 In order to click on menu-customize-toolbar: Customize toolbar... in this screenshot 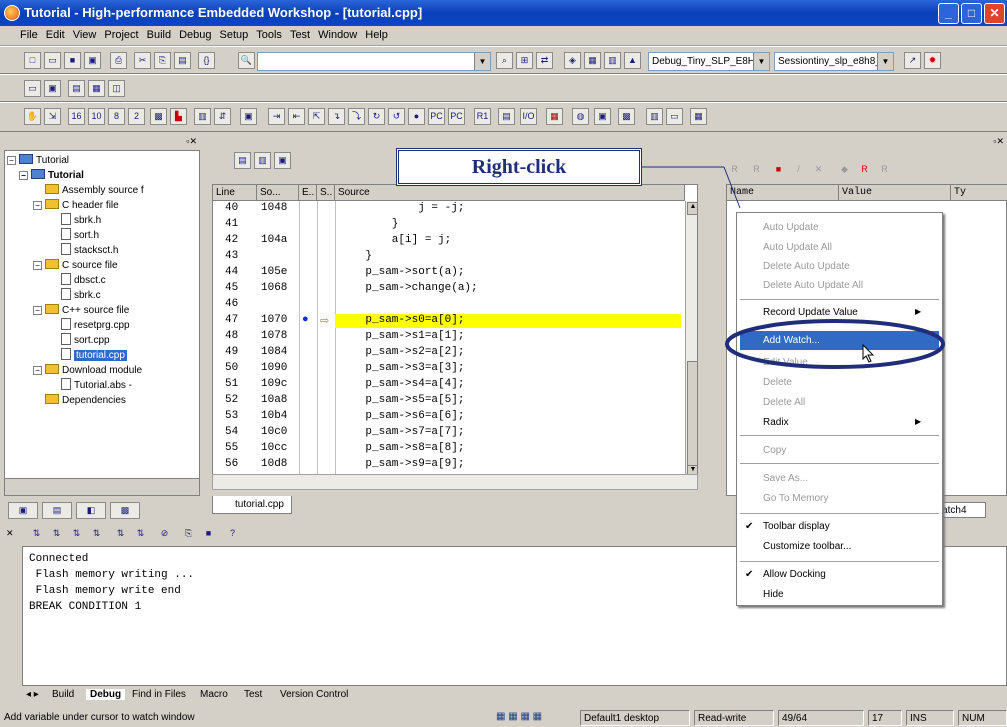, I will do `click(807, 546)`.